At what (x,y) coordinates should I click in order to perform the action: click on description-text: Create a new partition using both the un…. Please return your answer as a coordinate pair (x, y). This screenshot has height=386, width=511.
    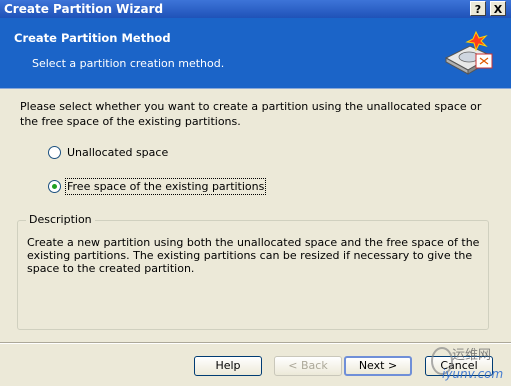
    Looking at the image, I should click on (253, 255).